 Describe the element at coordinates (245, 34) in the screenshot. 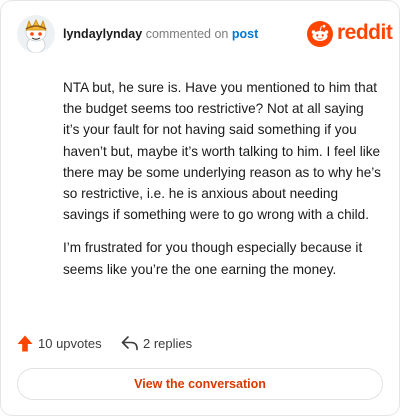

I see `post-link: post` at that location.